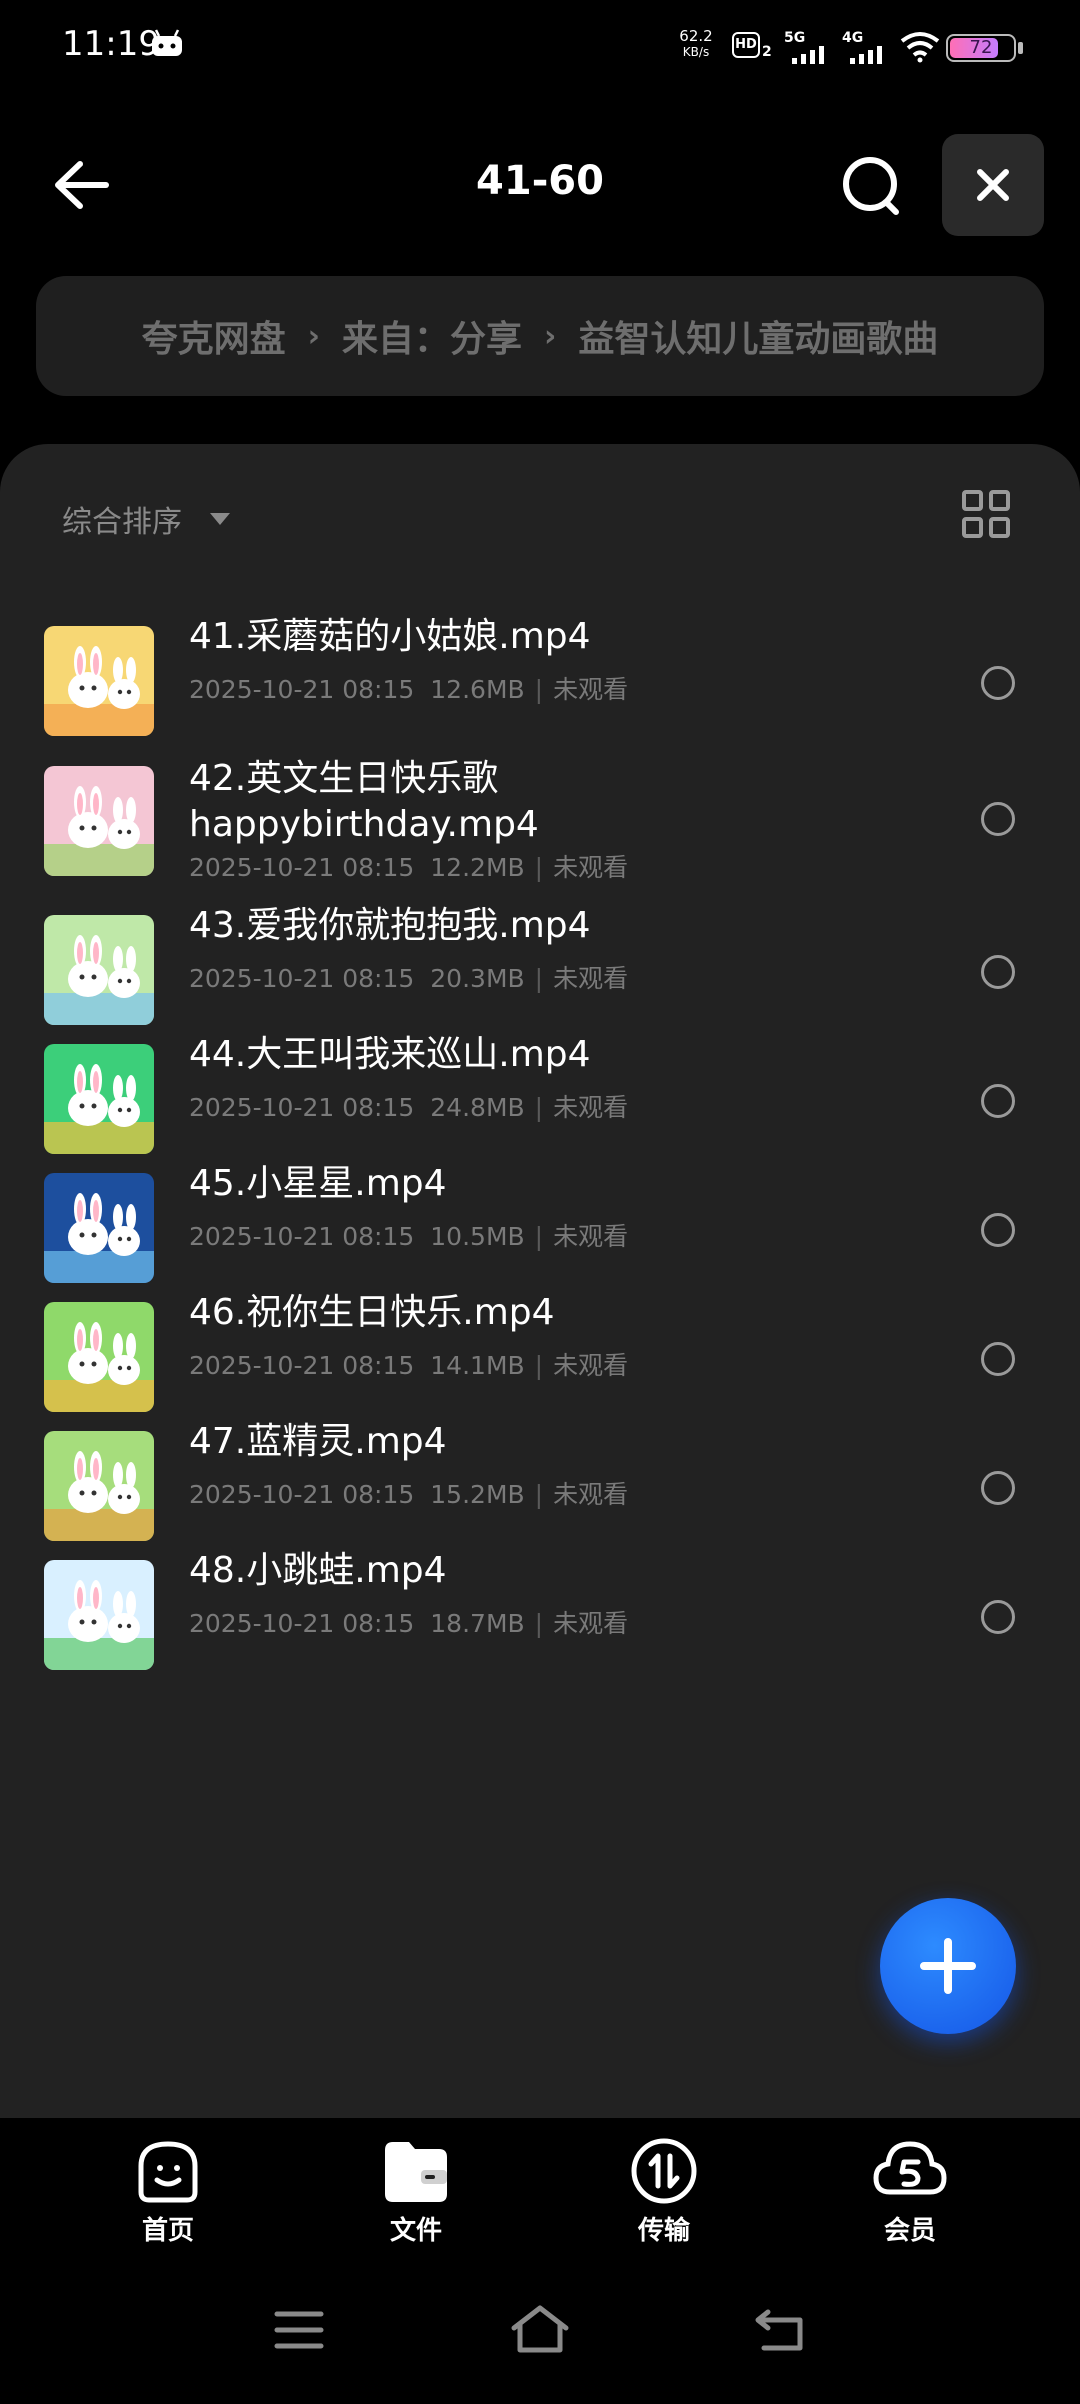 This screenshot has width=1080, height=2404. I want to click on file-meta: 2025-10-21 08:15 12.6MB | 未观看, so click(408, 688).